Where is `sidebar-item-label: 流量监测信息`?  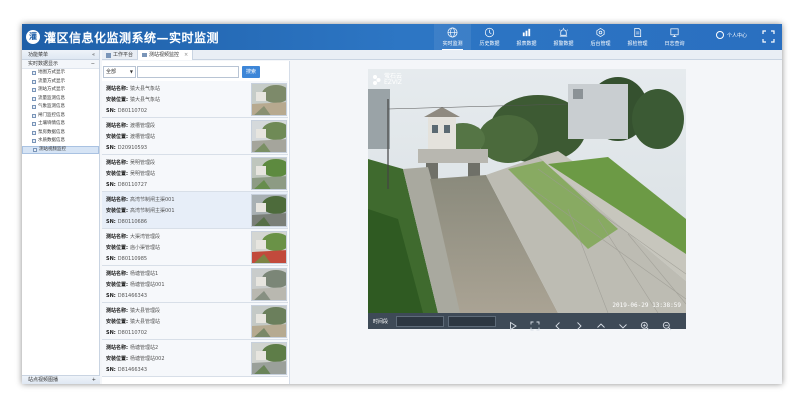
sidebar-item-label: 流量监测信息 is located at coordinates (51, 98).